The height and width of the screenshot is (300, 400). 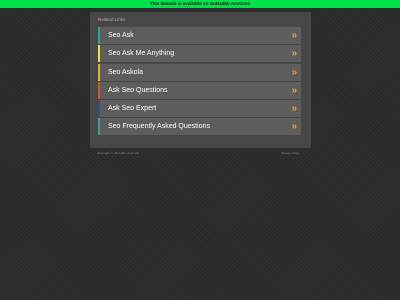 I want to click on related-link-label: Ask Seo Questions, so click(x=138, y=90).